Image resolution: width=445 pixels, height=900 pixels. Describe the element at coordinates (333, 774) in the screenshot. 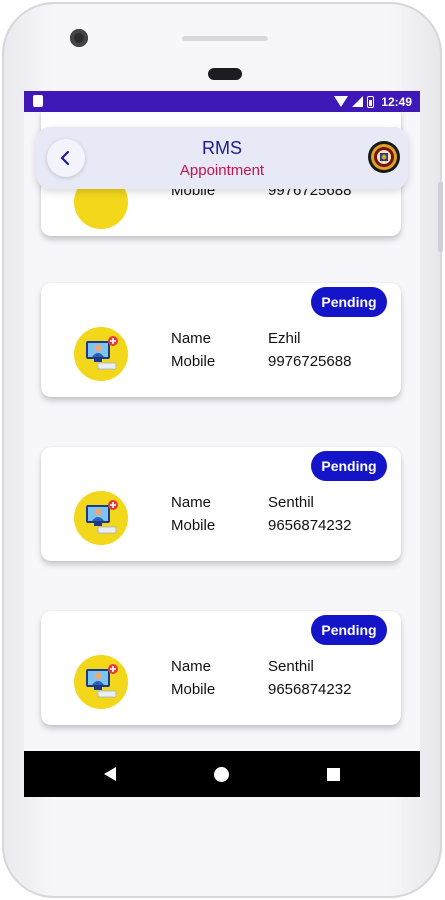

I see `nav-recents-icon` at that location.